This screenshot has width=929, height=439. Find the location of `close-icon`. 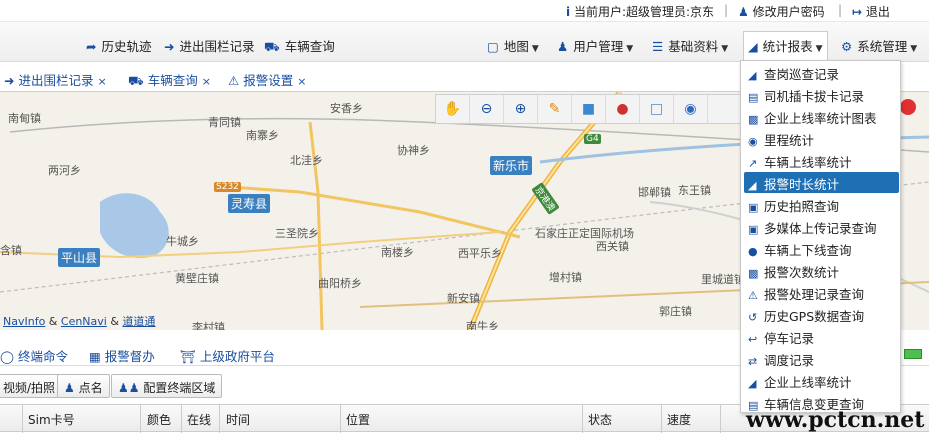

close-icon is located at coordinates (908, 107).